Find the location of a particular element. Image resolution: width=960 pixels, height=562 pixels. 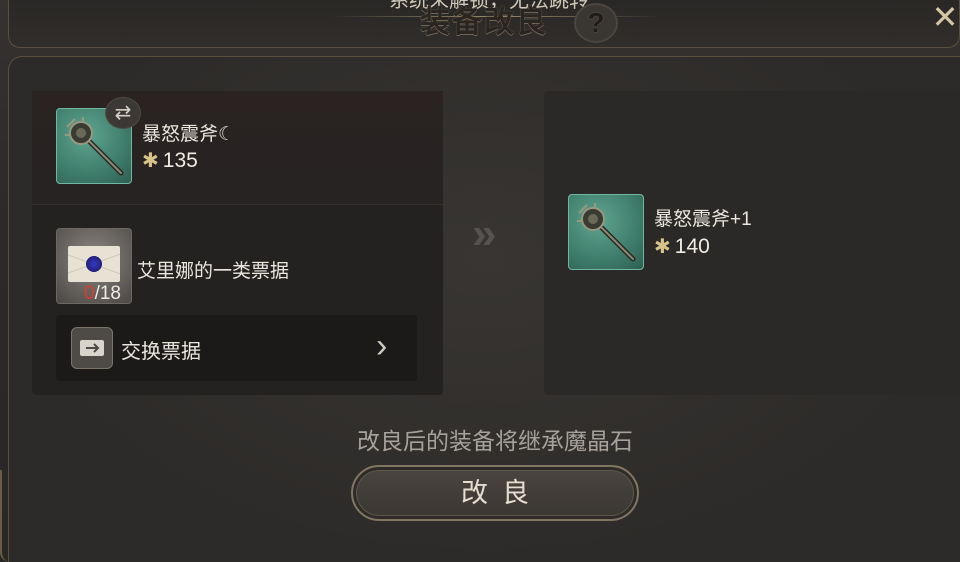

material-owned: 0 is located at coordinates (89, 293).